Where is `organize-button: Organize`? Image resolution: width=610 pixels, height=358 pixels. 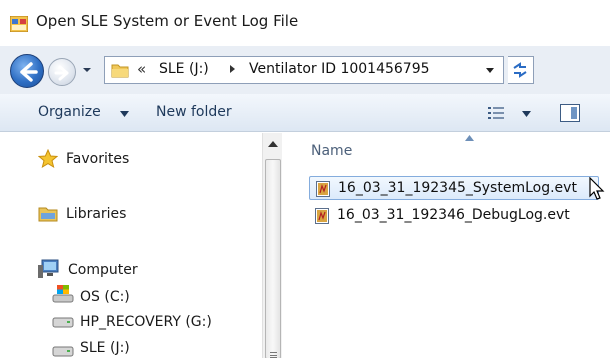
organize-button: Organize is located at coordinates (69, 112).